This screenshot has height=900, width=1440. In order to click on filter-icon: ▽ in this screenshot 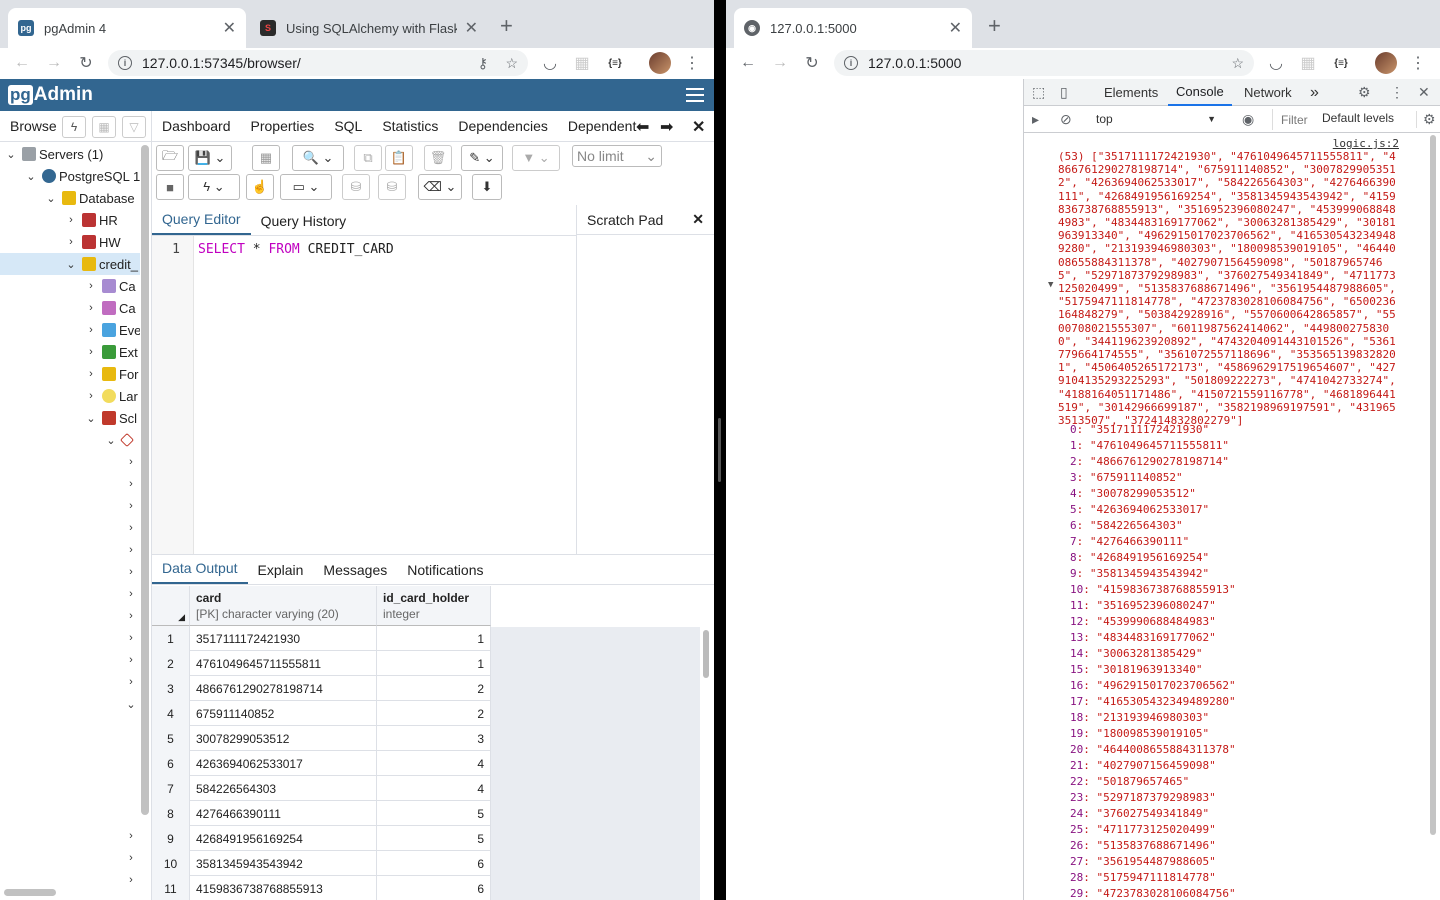, I will do `click(134, 127)`.